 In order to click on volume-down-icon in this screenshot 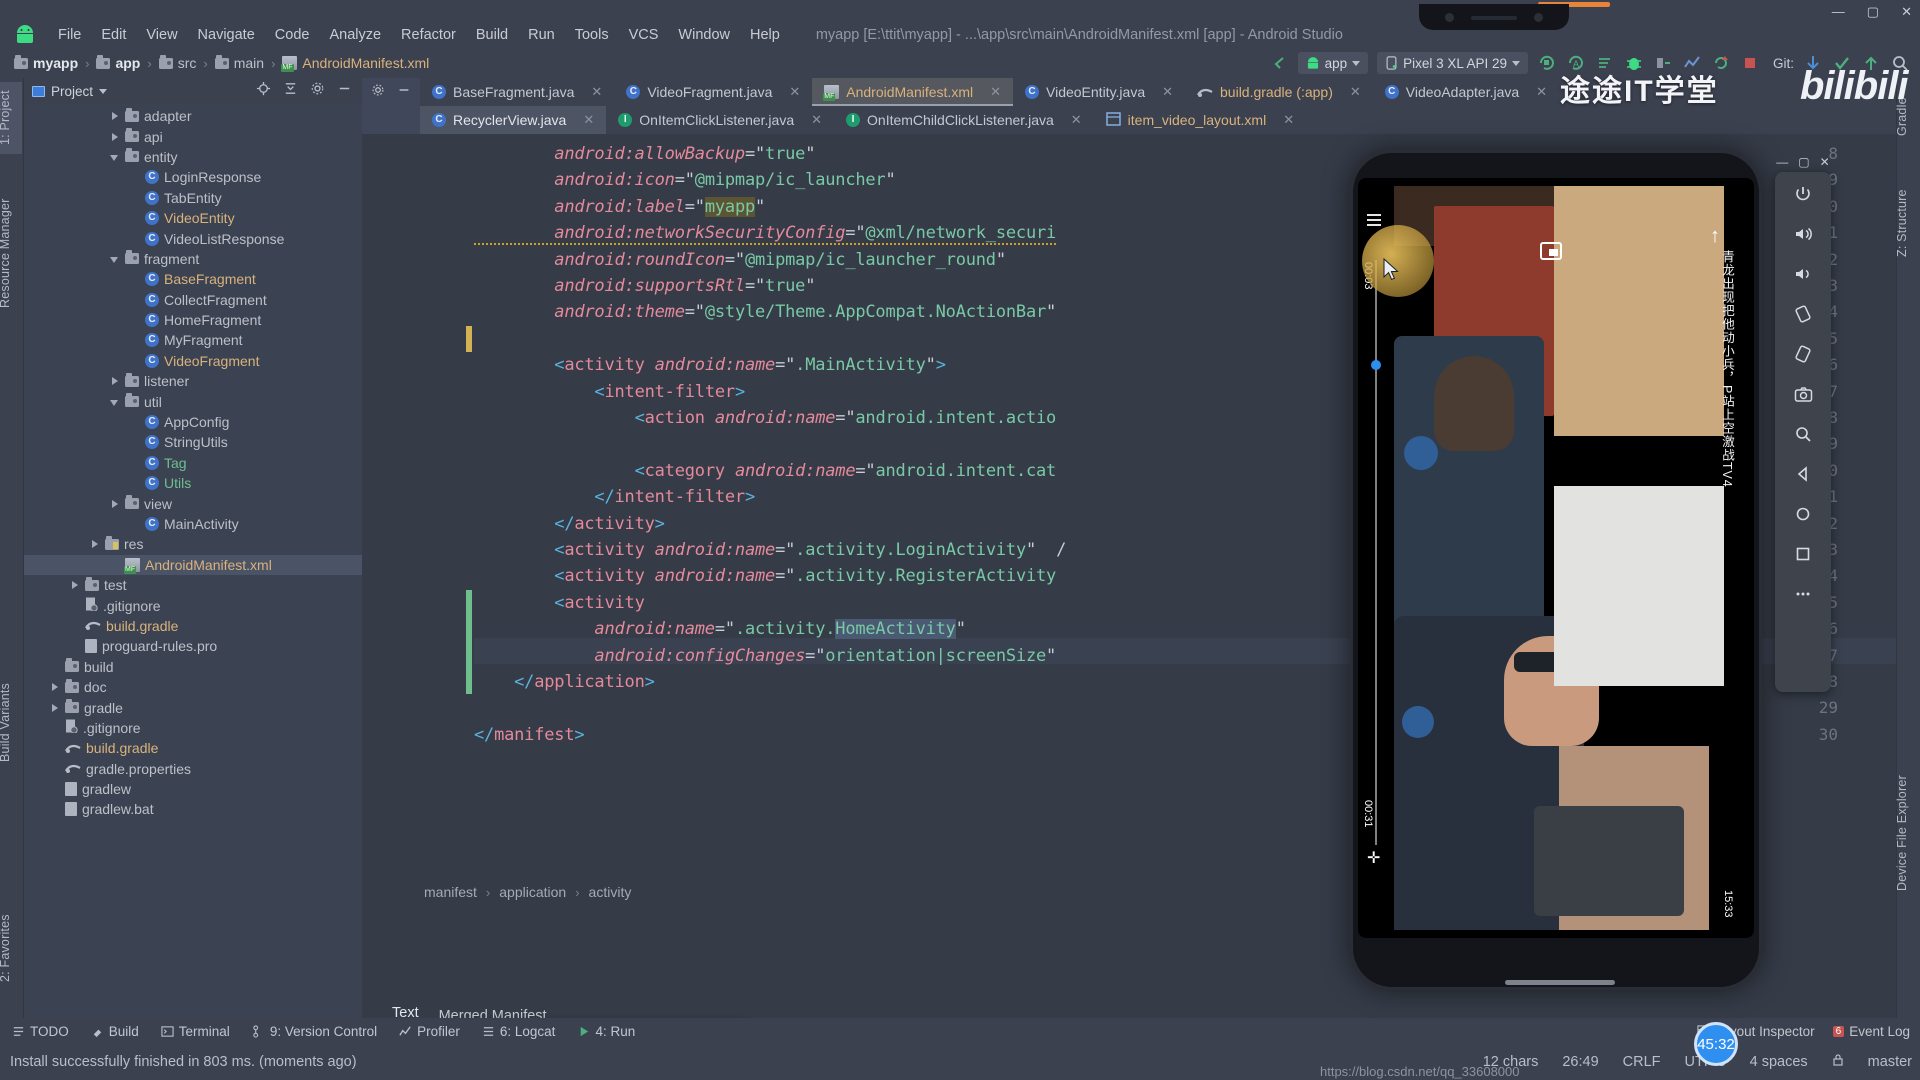, I will do `click(1803, 274)`.